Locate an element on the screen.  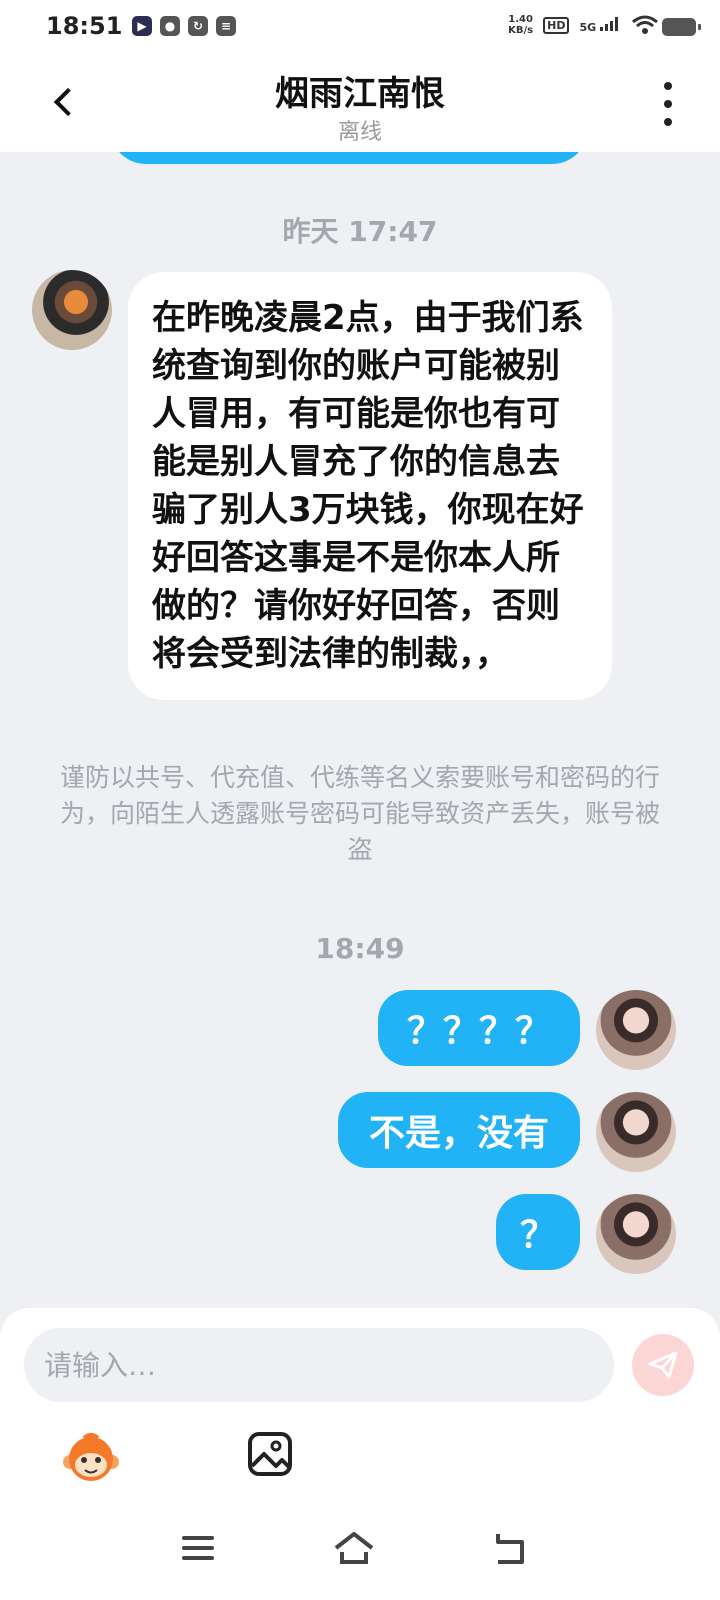
cellular-signal-icon: 5G is located at coordinates (600, 25).